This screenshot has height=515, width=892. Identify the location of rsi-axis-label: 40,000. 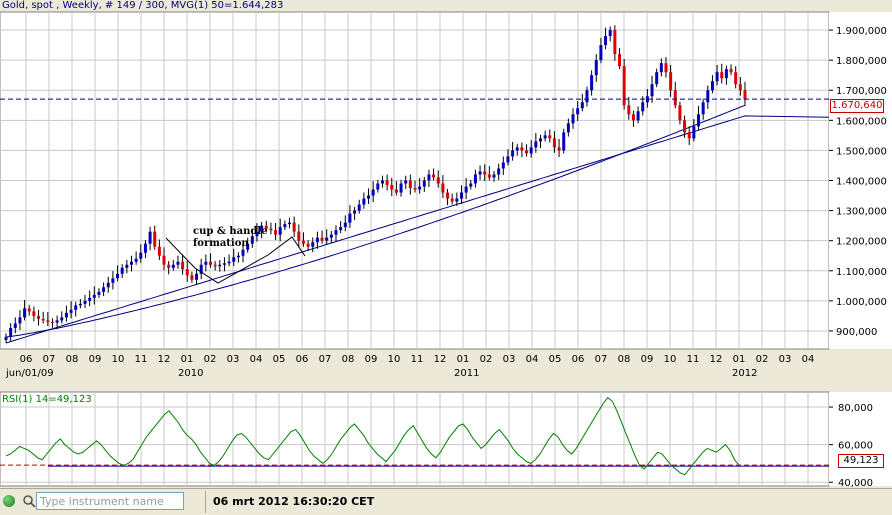
(855, 483).